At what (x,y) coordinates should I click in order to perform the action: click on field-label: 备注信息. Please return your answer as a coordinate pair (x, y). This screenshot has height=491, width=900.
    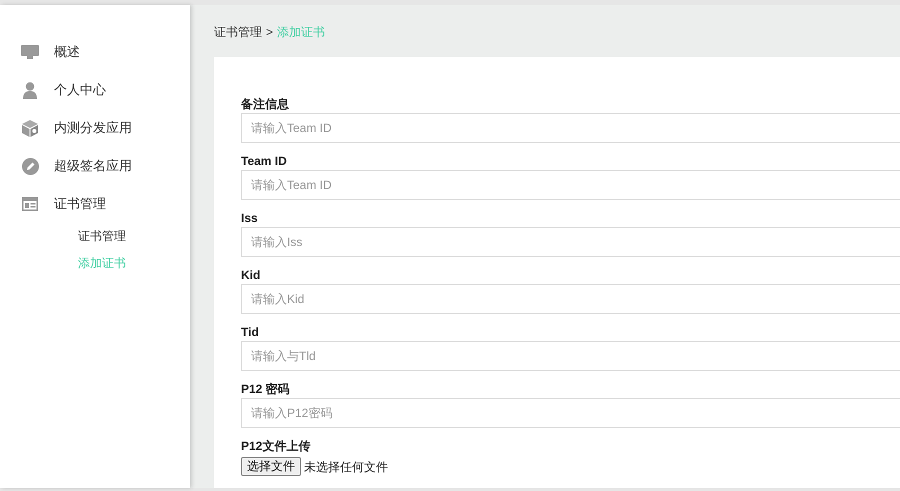
    Looking at the image, I should click on (265, 104).